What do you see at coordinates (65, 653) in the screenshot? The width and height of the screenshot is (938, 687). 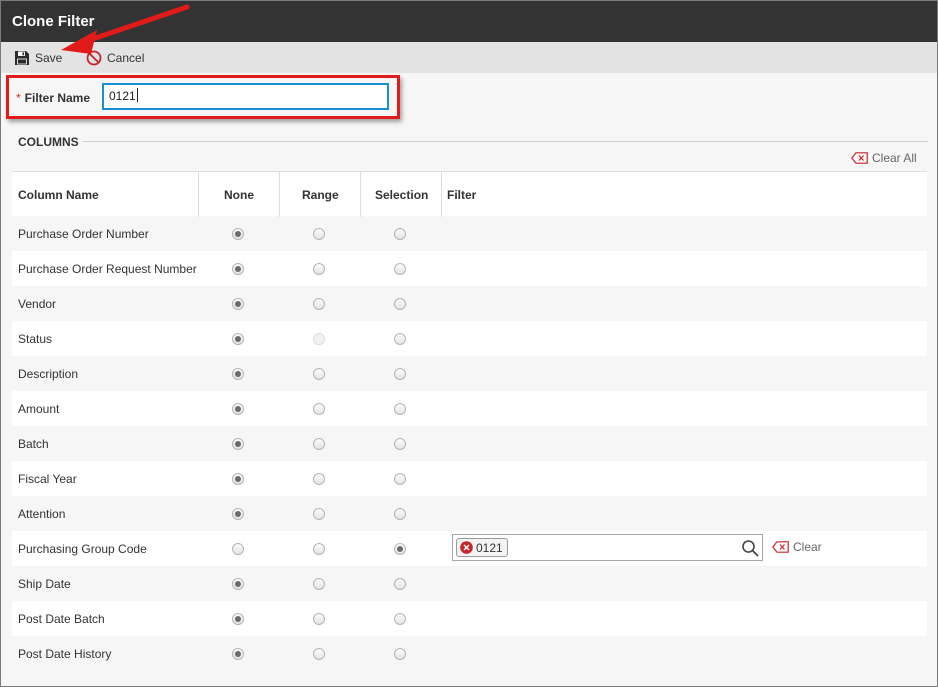 I see `column-name-cell: Post Date History` at bounding box center [65, 653].